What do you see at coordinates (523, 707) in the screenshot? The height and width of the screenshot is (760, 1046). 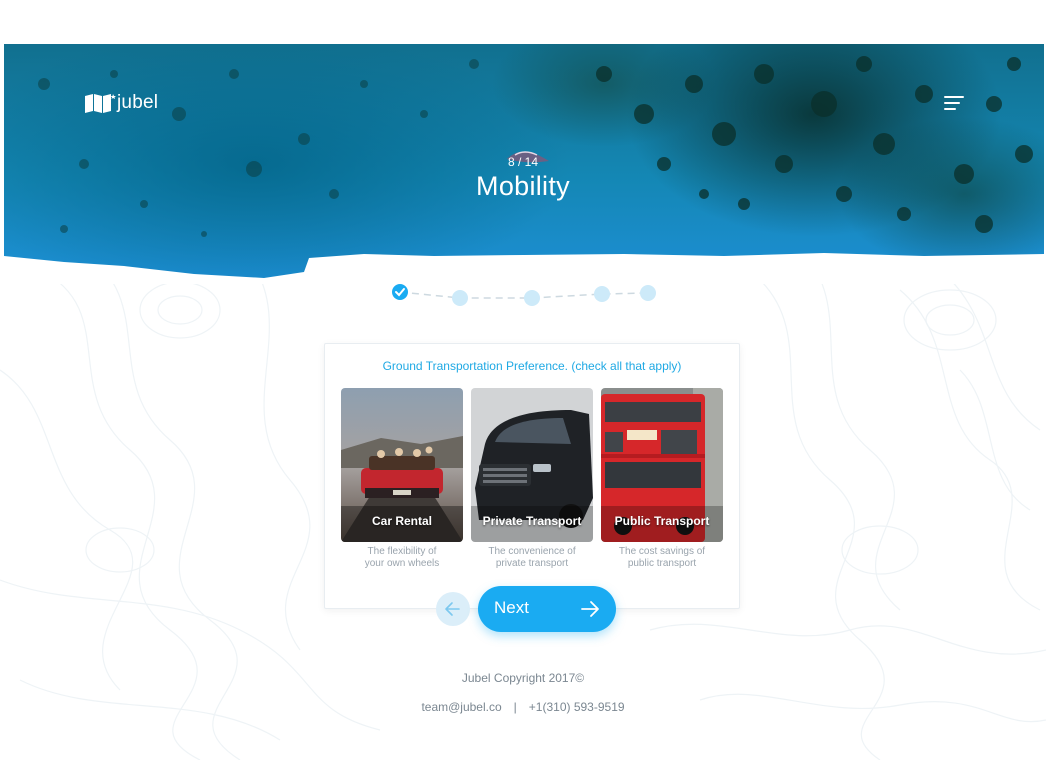 I see `footer-contact: team@jubel.co | +1(310) 593-9519` at bounding box center [523, 707].